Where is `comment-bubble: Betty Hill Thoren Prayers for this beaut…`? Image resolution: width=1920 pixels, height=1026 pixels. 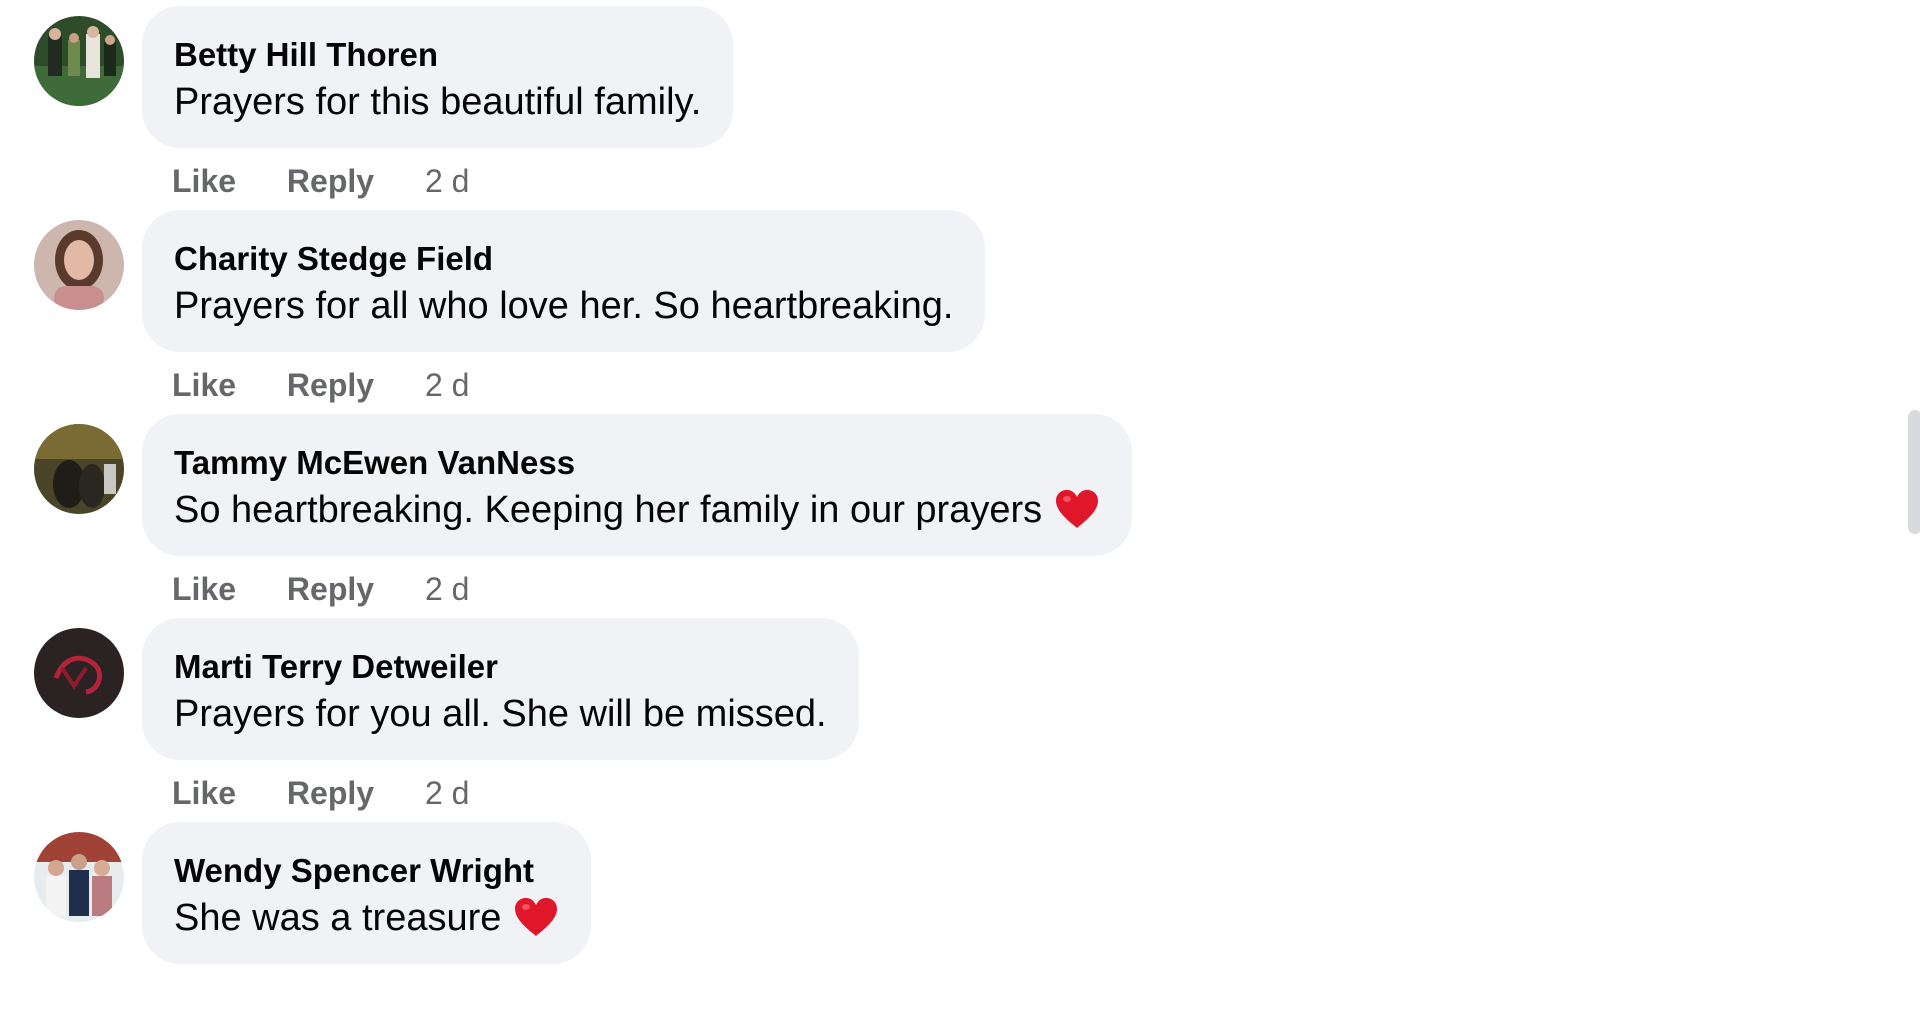
comment-bubble: Betty Hill Thoren Prayers for this beaut… is located at coordinates (438, 77).